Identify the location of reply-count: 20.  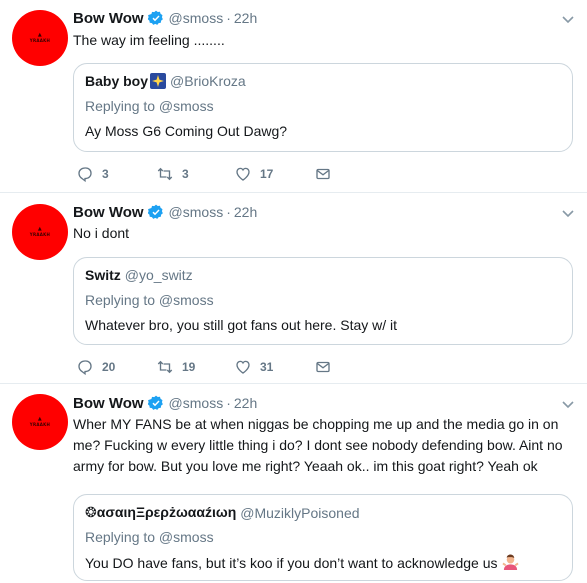
(109, 367).